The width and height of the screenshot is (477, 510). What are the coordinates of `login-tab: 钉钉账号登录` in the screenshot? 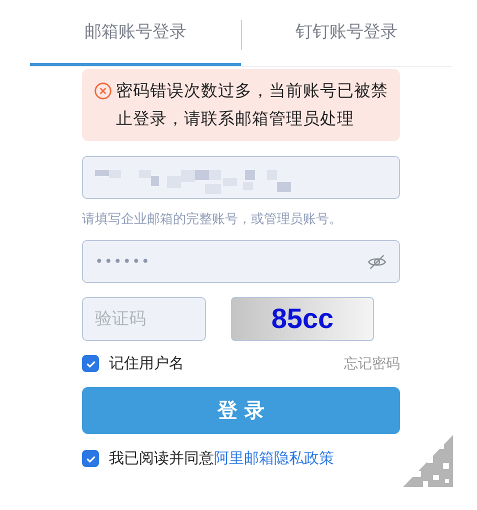 It's located at (346, 33).